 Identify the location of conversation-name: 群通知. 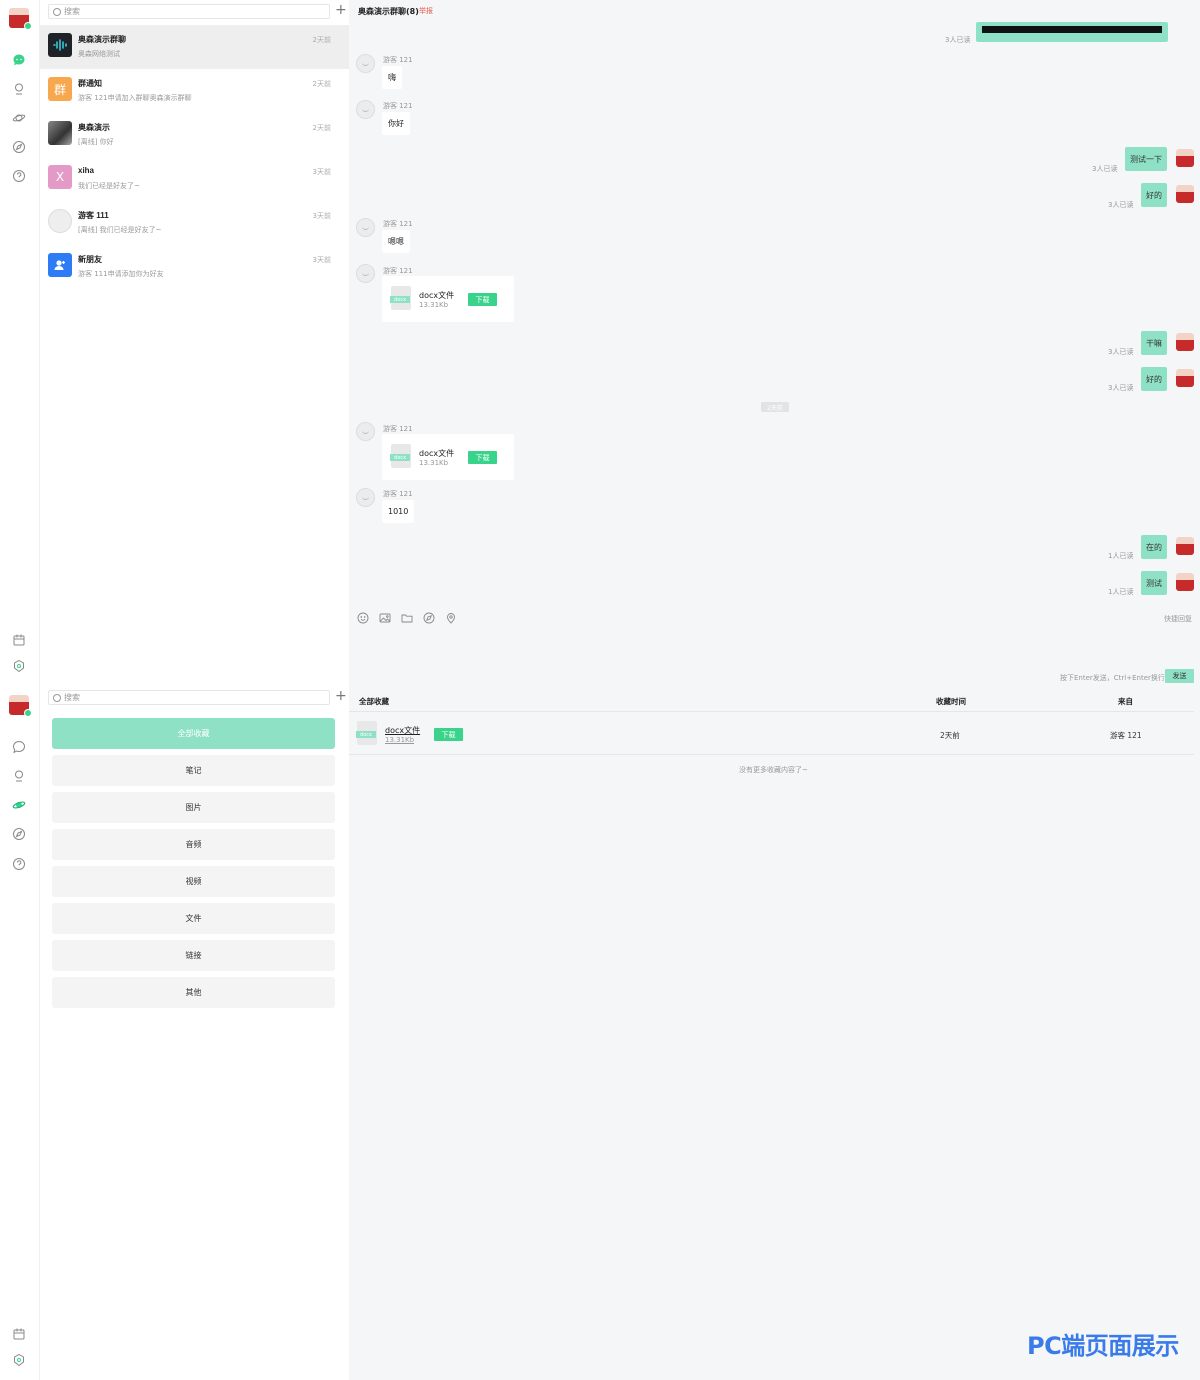
(90, 83).